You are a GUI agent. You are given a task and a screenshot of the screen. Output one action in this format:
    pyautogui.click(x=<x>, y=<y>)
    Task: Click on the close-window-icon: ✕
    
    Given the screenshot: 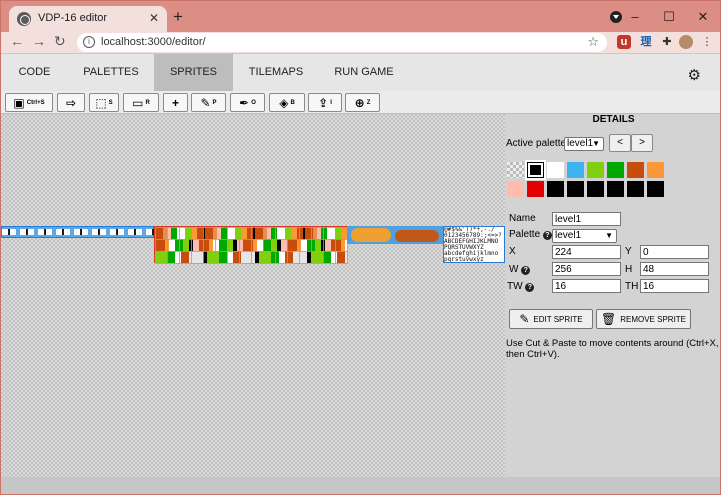 What is the action you would take?
    pyautogui.click(x=703, y=17)
    